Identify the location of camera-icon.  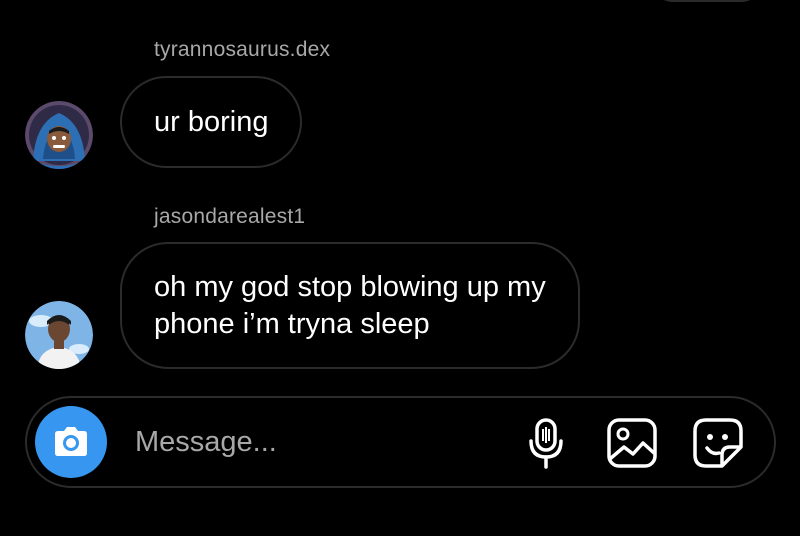
(71, 441).